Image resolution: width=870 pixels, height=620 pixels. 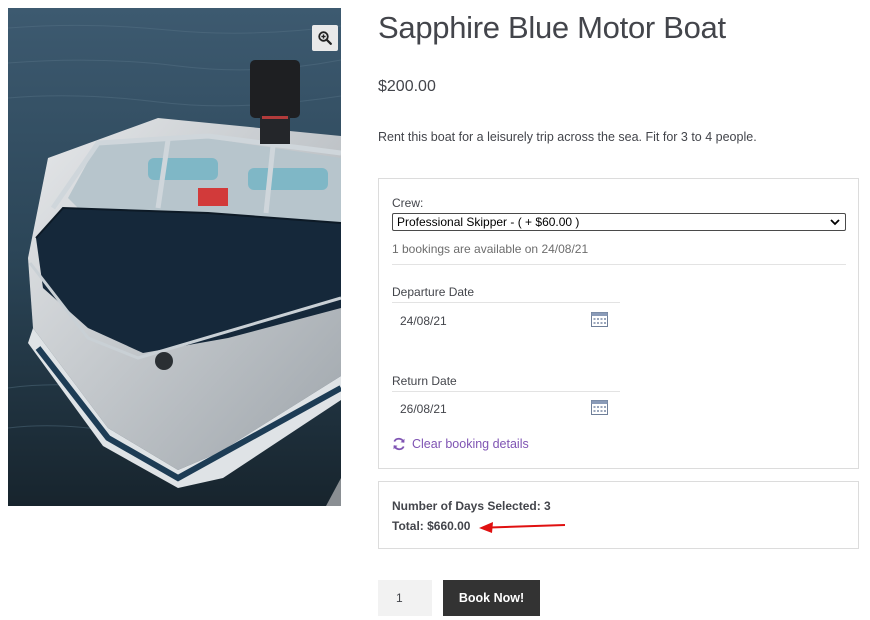 What do you see at coordinates (399, 444) in the screenshot?
I see `refresh-icon` at bounding box center [399, 444].